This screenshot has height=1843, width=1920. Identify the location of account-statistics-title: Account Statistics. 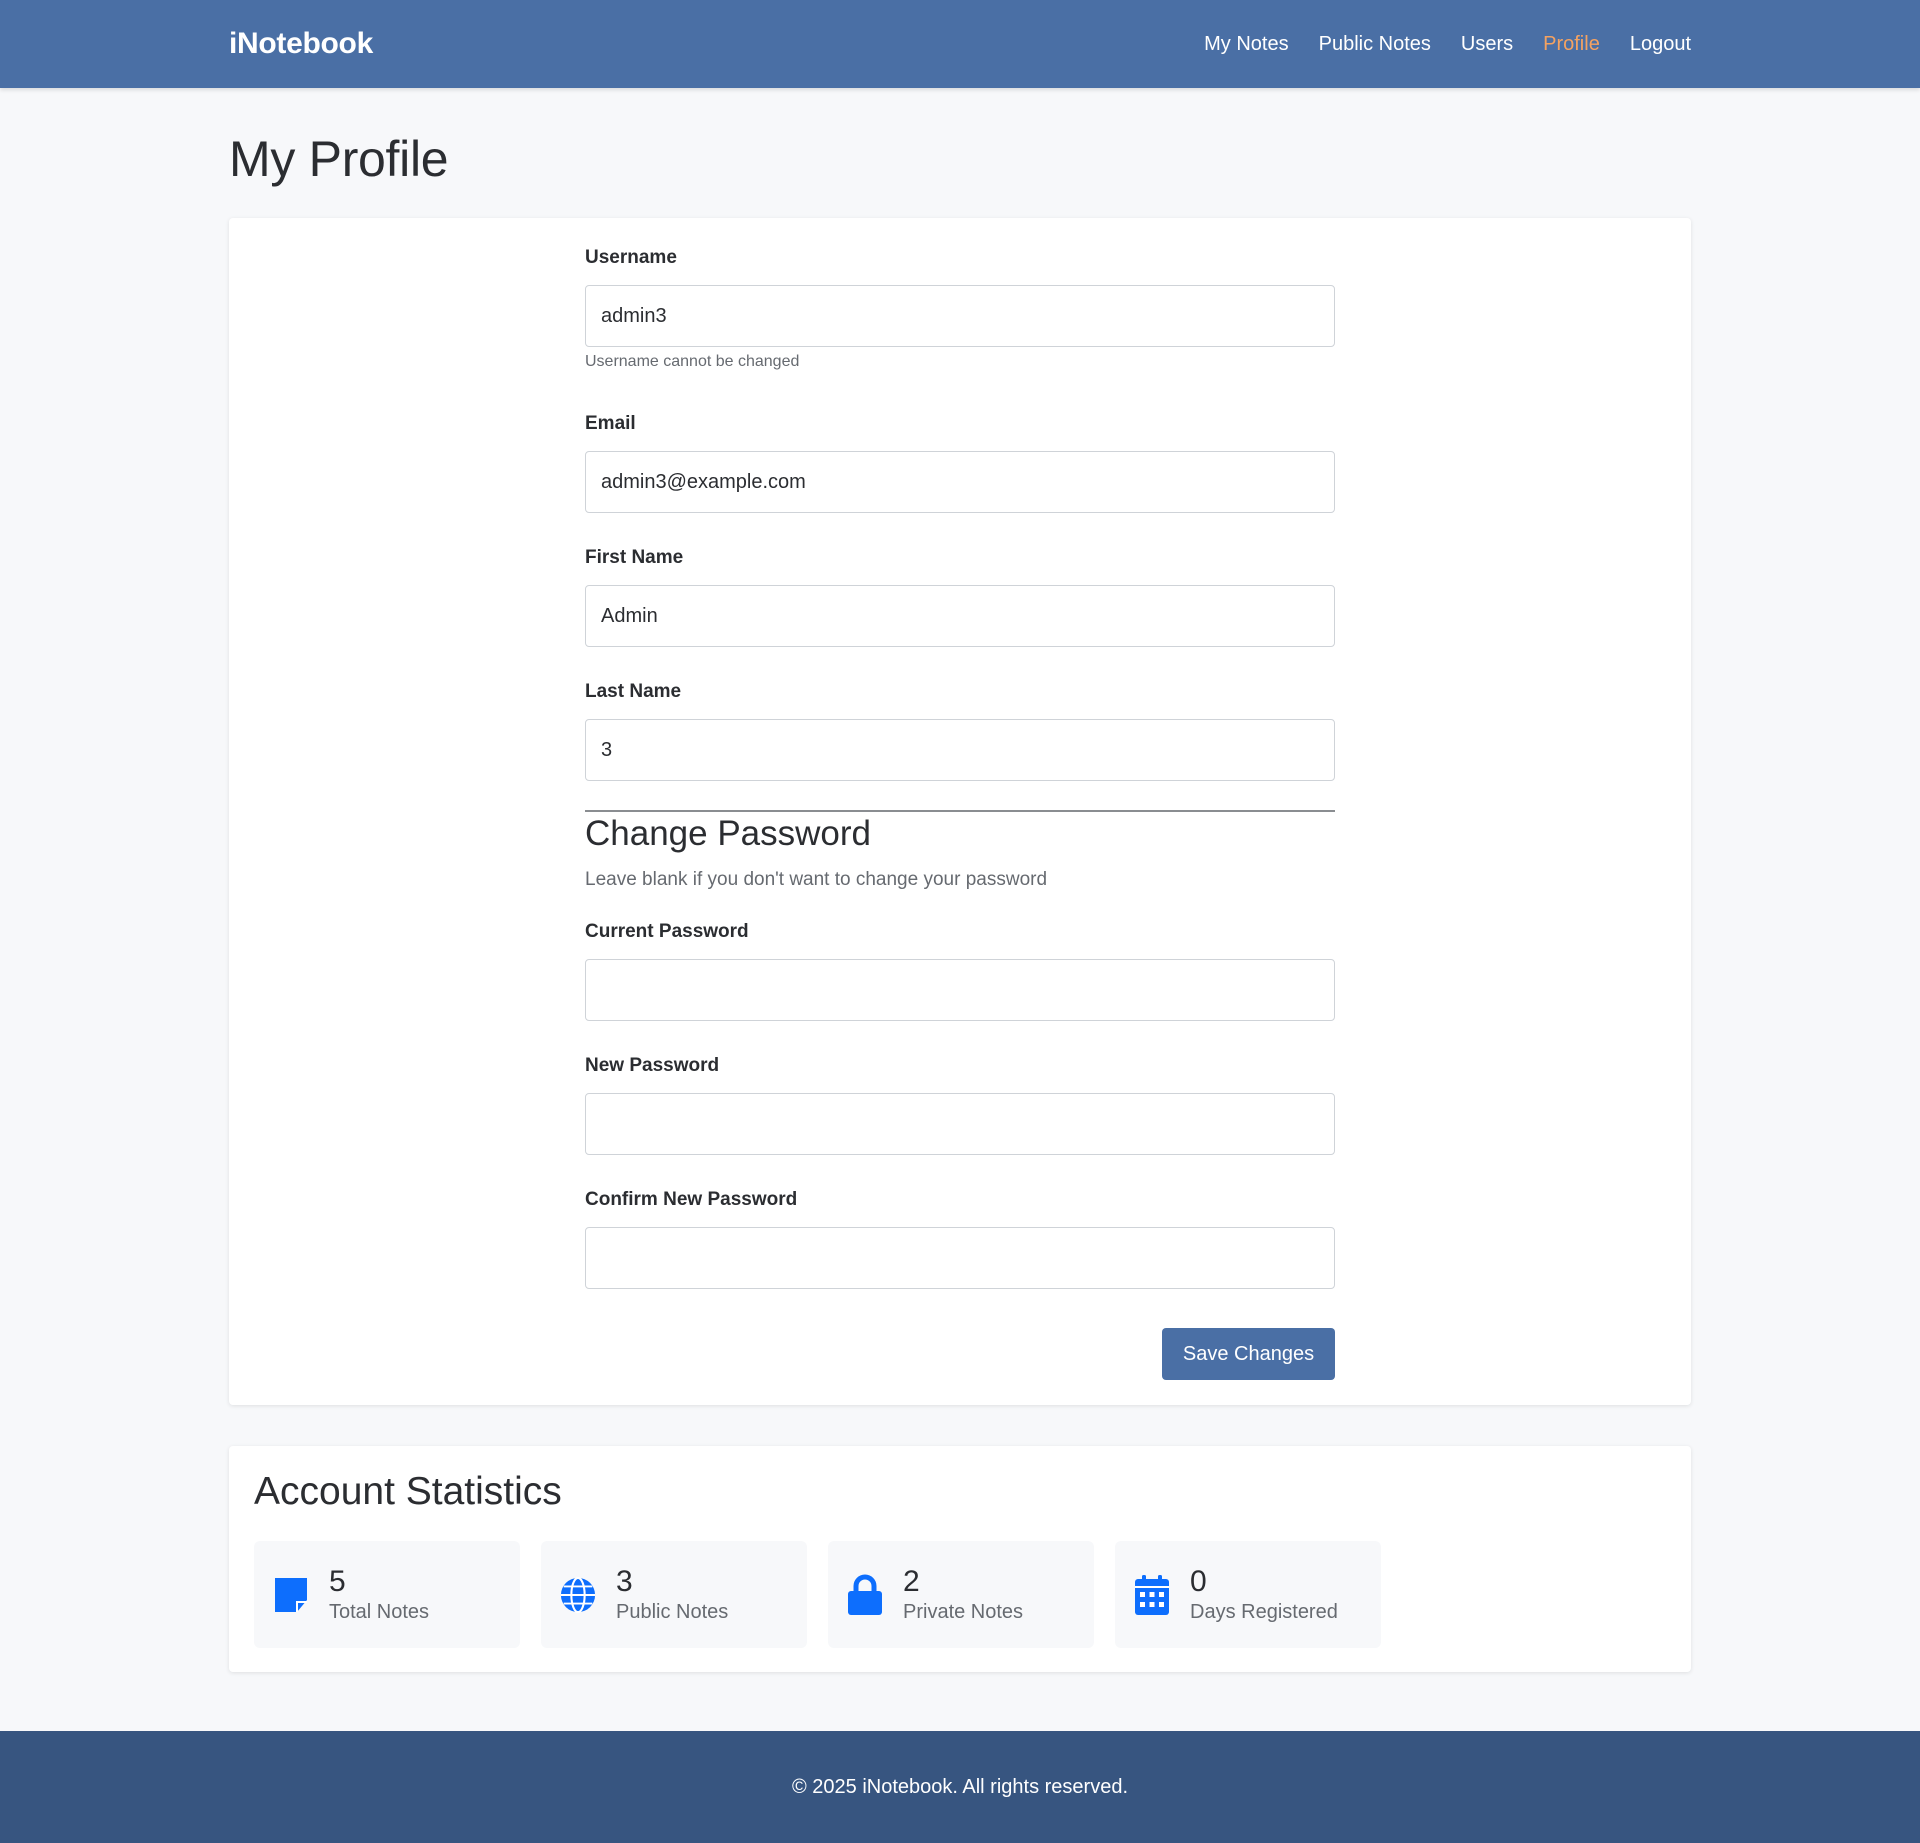
(408, 1491).